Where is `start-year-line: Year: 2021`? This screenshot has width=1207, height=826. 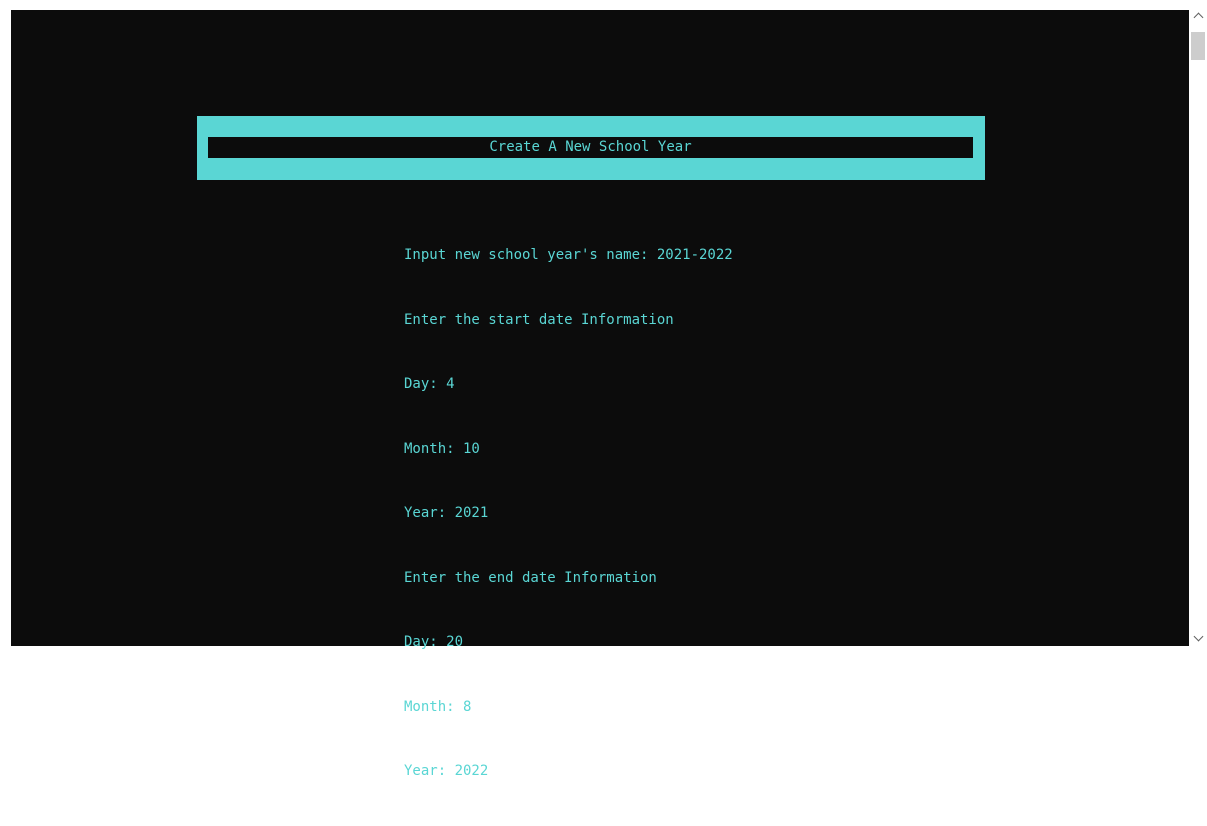 start-year-line: Year: 2021 is located at coordinates (446, 513).